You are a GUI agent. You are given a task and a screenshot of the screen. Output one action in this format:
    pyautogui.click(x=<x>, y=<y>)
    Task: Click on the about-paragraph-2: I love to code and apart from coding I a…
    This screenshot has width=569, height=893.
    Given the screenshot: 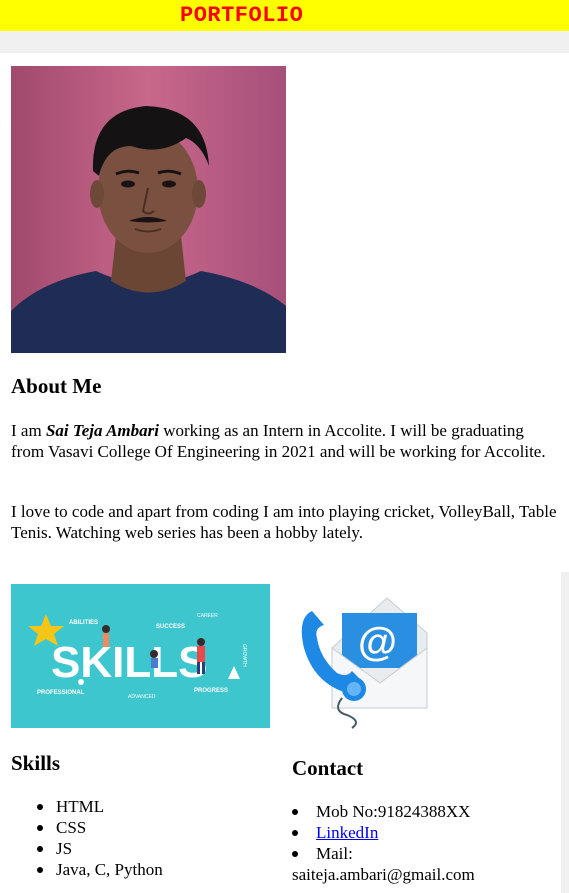 What is the action you would take?
    pyautogui.click(x=284, y=522)
    